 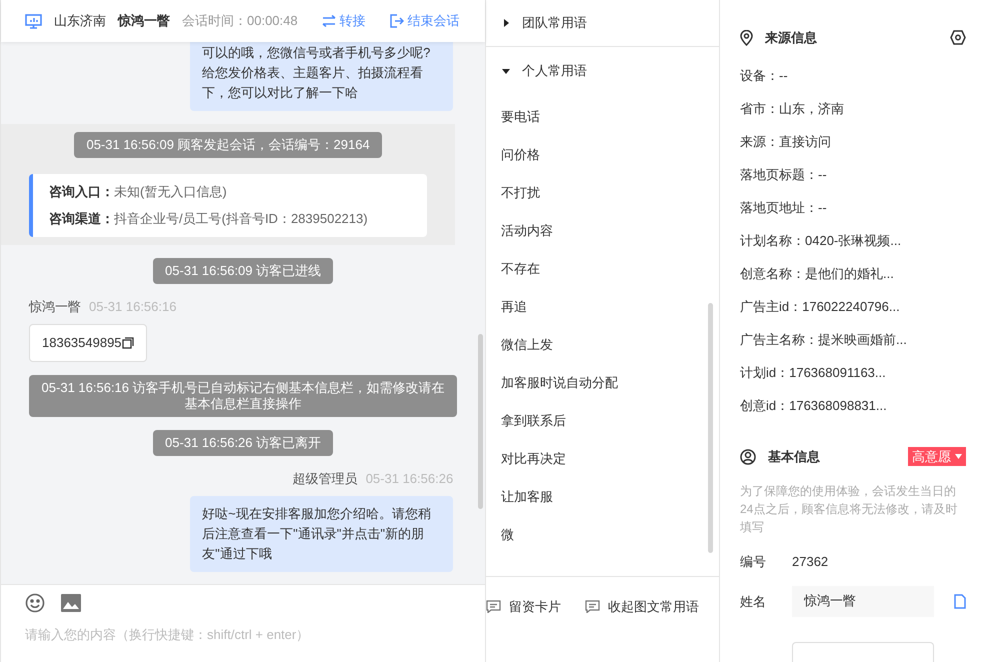 What do you see at coordinates (602, 193) in the screenshot?
I see `phrase-item: 不打扰` at bounding box center [602, 193].